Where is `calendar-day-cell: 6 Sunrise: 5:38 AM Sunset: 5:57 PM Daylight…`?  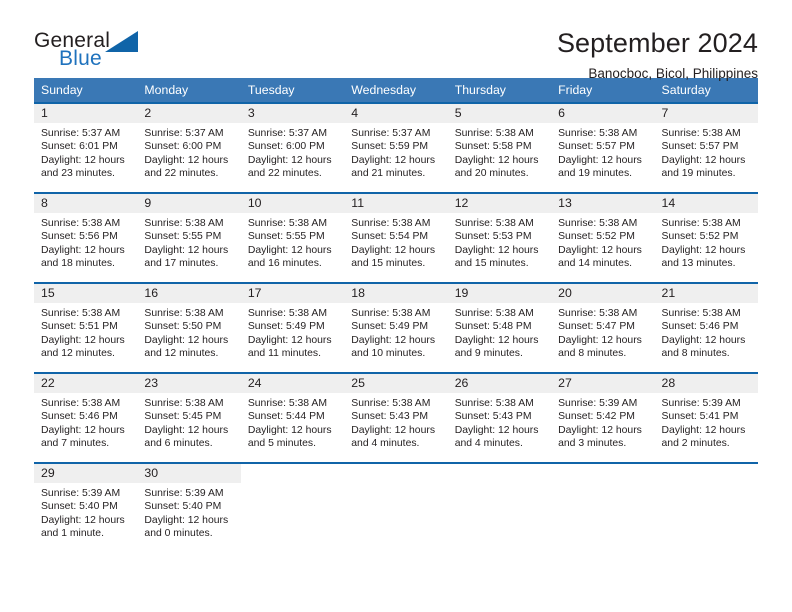 calendar-day-cell: 6 Sunrise: 5:38 AM Sunset: 5:57 PM Daylight… is located at coordinates (603, 147).